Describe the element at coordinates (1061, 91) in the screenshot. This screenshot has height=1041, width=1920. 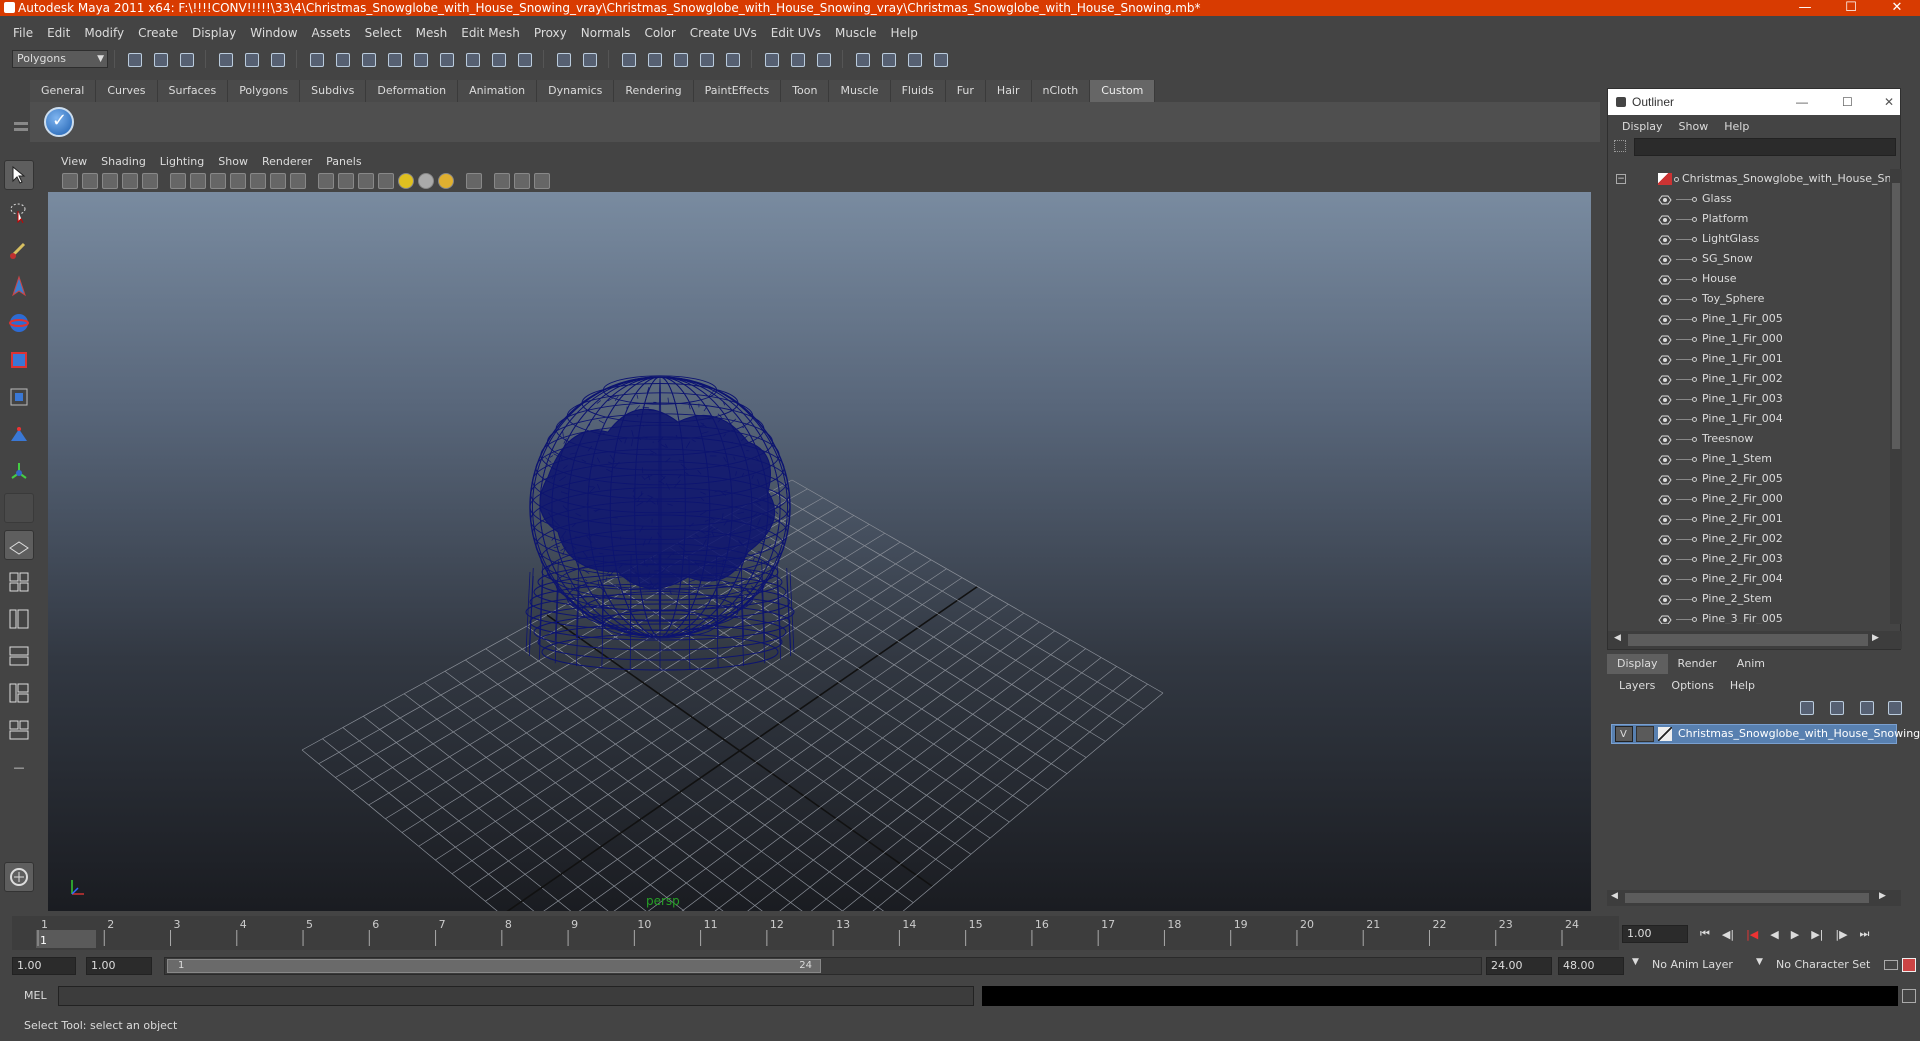
I see `shelf-tab-ncloth: nCloth` at that location.